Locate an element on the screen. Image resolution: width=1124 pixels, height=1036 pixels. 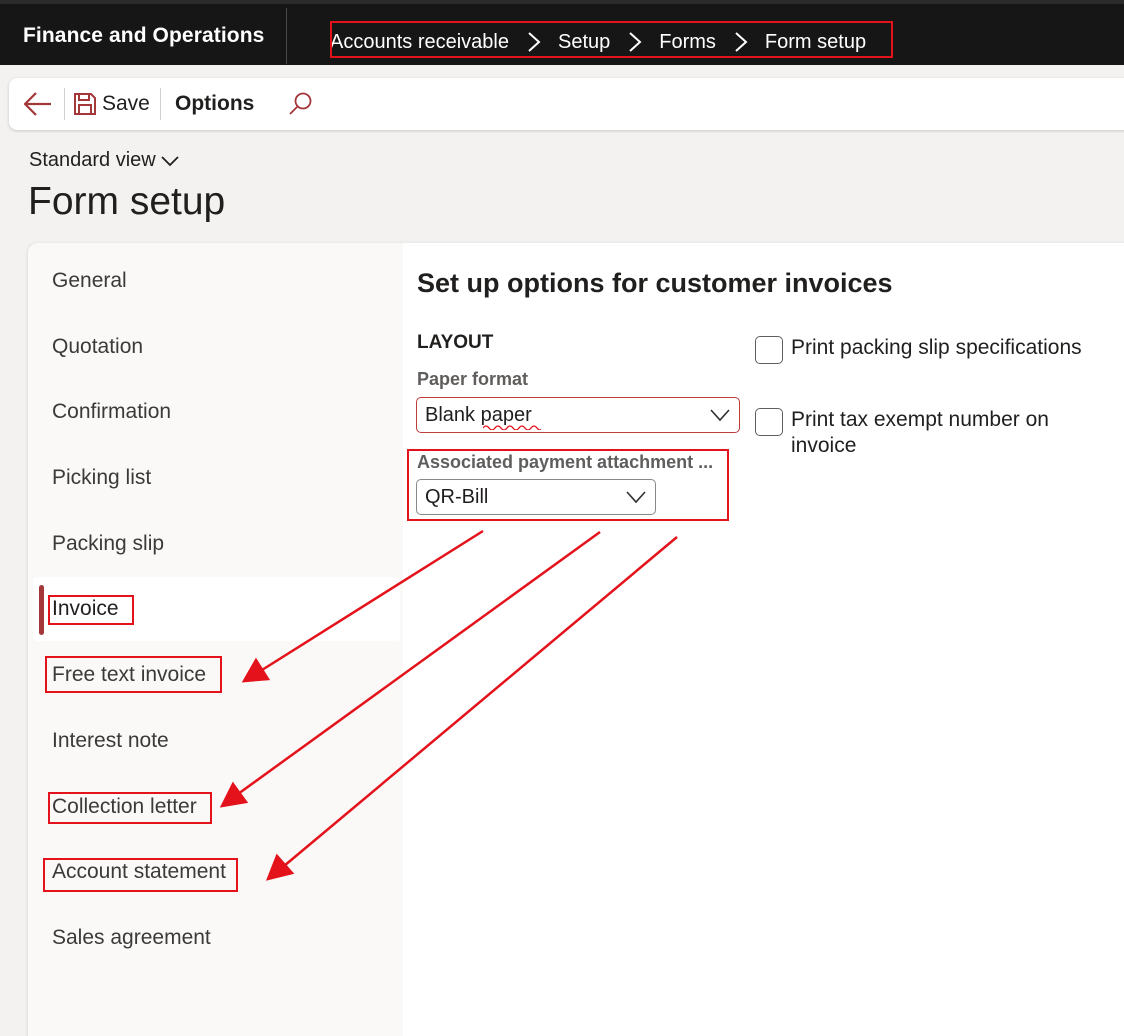
paper-format-dropdown: Blank paper is located at coordinates (578, 415).